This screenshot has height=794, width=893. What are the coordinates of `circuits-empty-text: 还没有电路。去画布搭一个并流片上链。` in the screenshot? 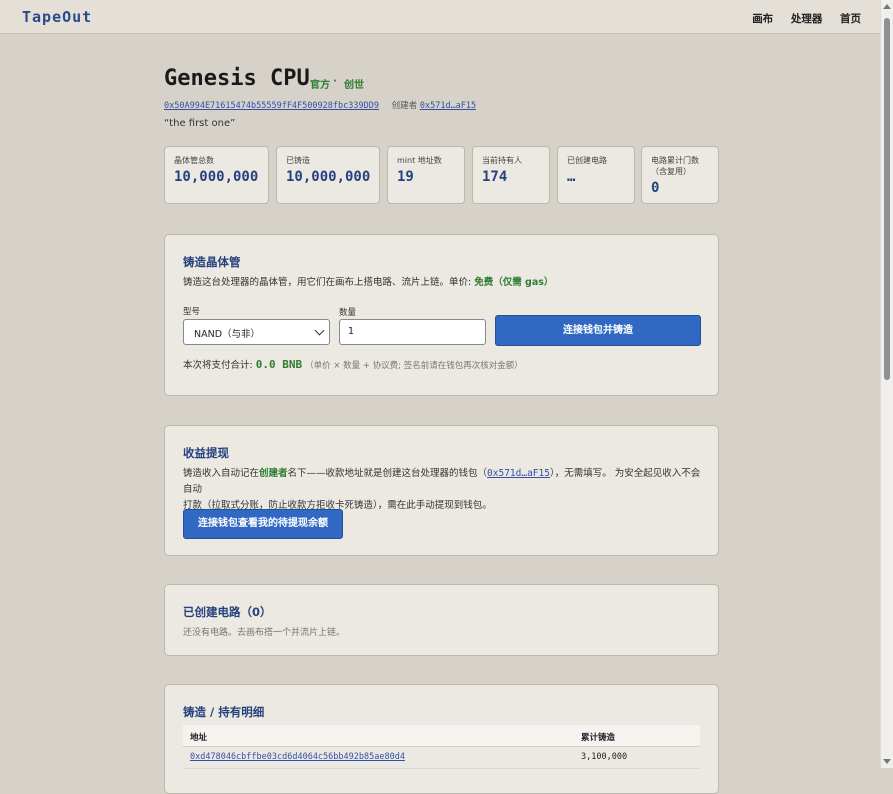 It's located at (264, 633).